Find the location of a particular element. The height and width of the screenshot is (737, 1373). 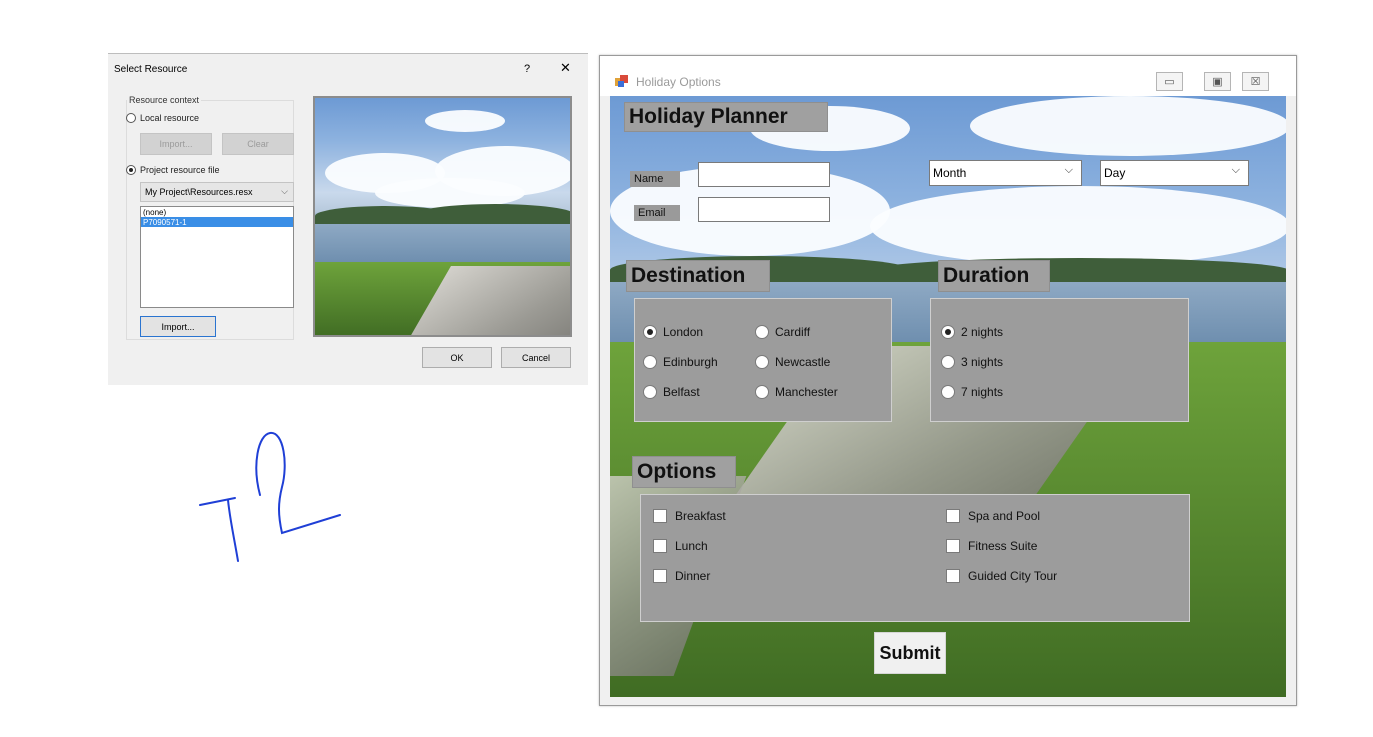

option-label: Guided City Tour is located at coordinates (1013, 576).